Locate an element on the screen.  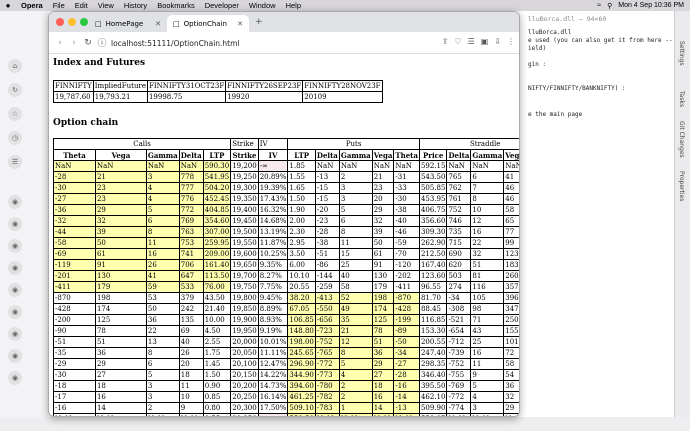
history-icon: ↻ is located at coordinates (15, 90).